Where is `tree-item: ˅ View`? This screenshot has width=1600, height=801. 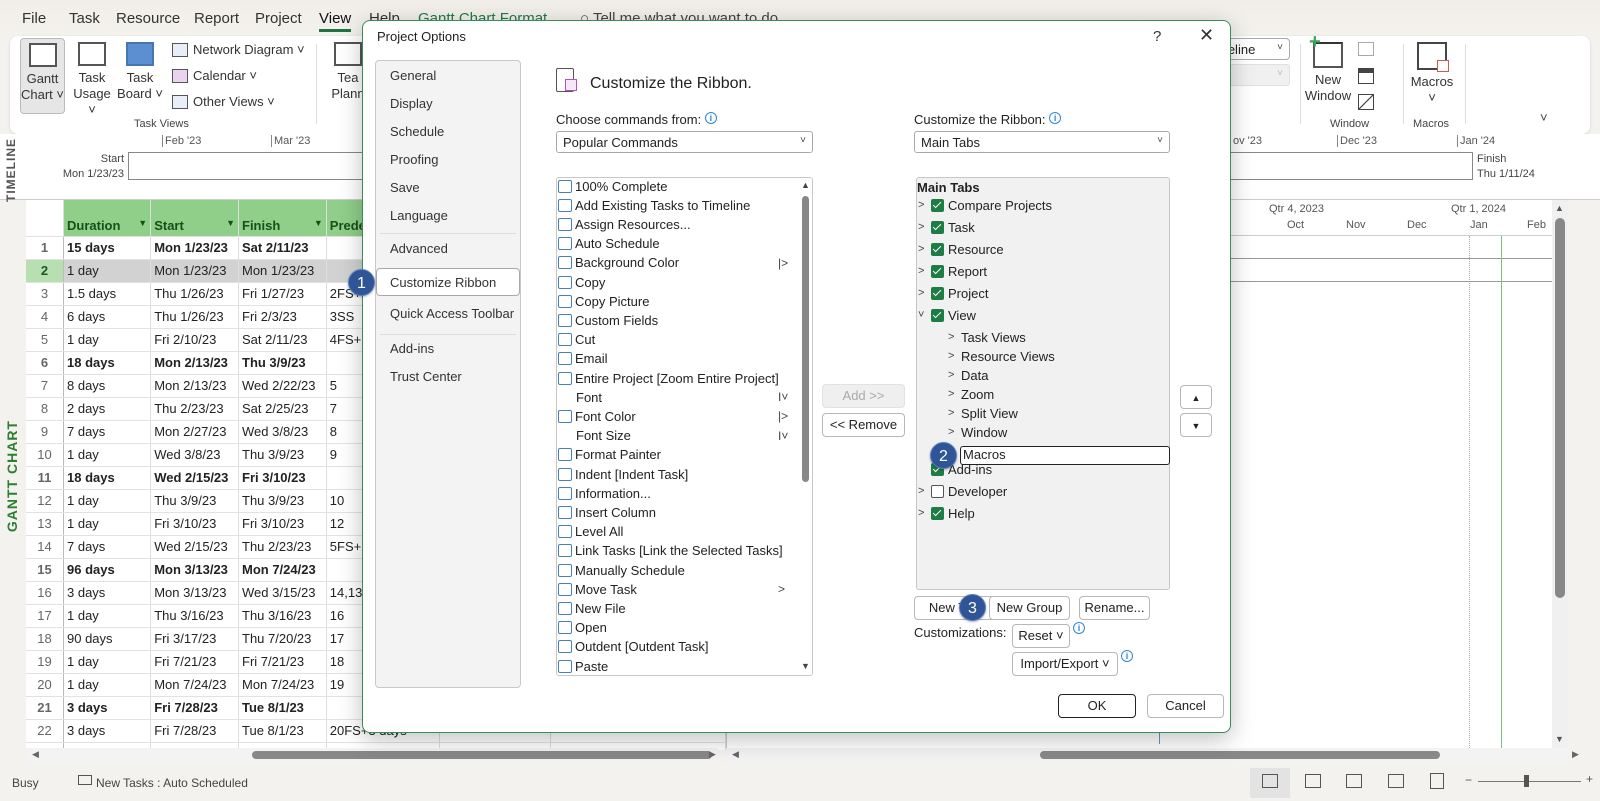
tree-item: ˅ View is located at coordinates (947, 315).